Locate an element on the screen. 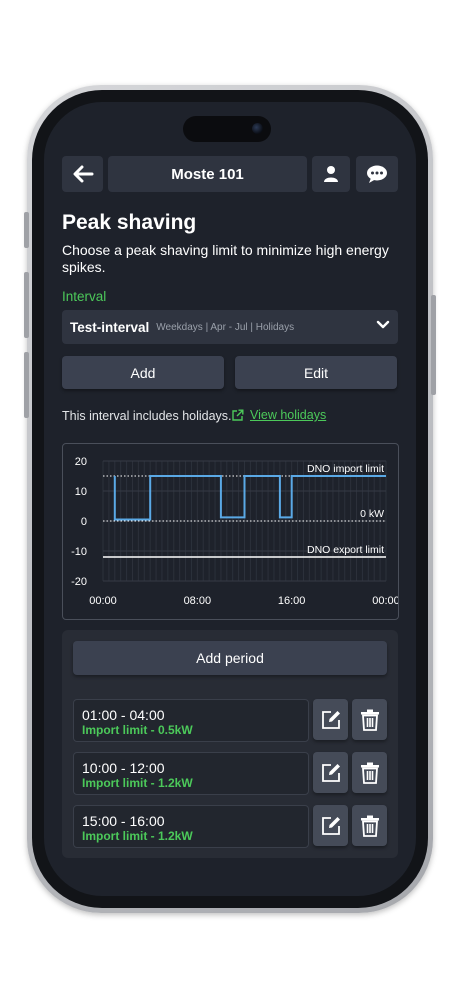 This screenshot has width=460, height=997. add-period-button: Add period is located at coordinates (230, 658).